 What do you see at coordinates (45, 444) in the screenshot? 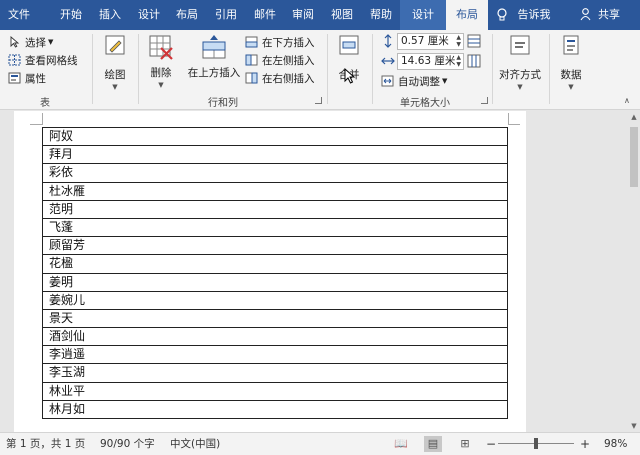
I see `page-count: 第 1 页，共 1 页` at bounding box center [45, 444].